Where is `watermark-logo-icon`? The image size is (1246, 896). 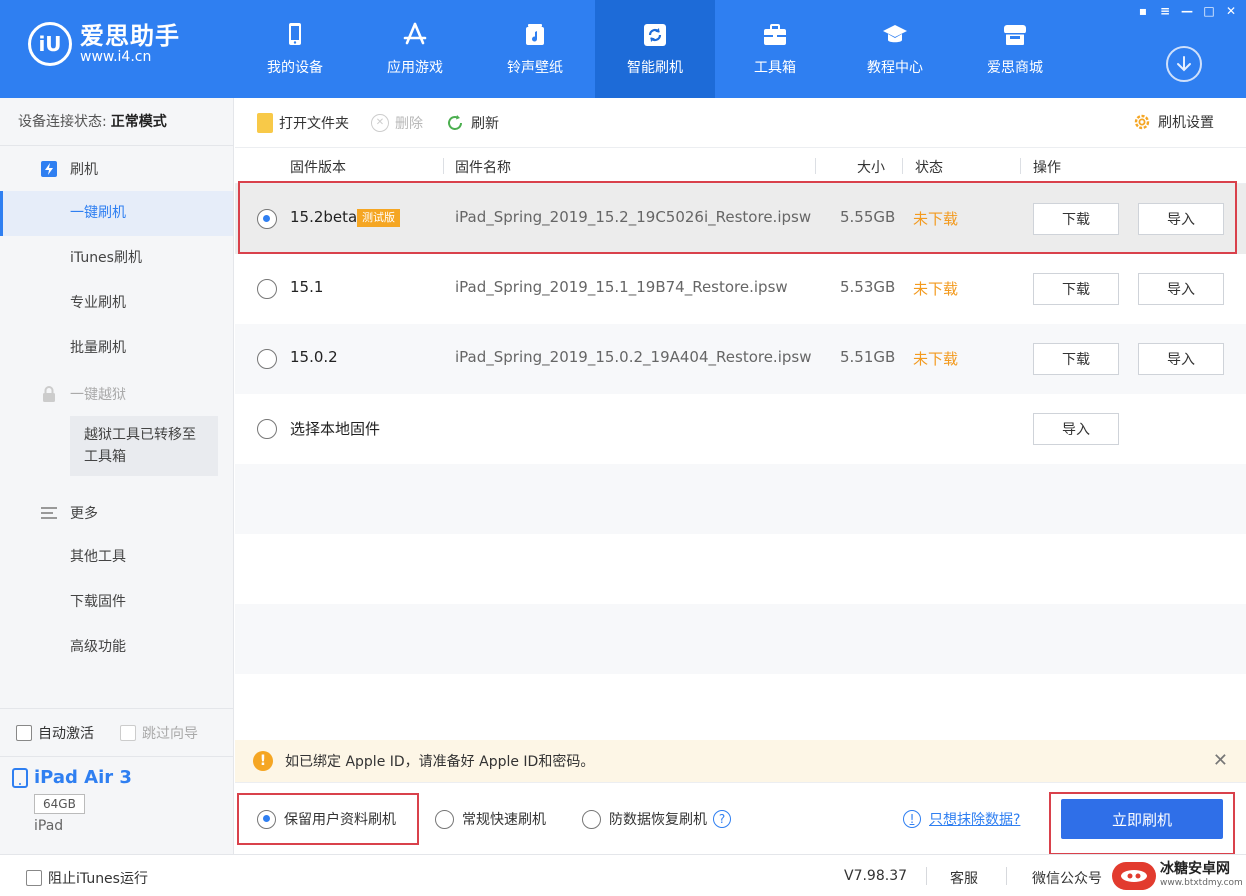 watermark-logo-icon is located at coordinates (1134, 876).